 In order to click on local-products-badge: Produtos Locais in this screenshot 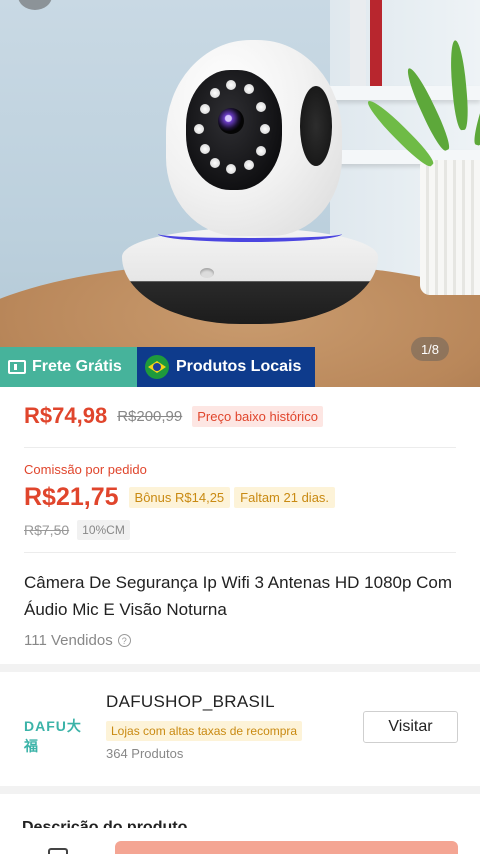, I will do `click(226, 367)`.